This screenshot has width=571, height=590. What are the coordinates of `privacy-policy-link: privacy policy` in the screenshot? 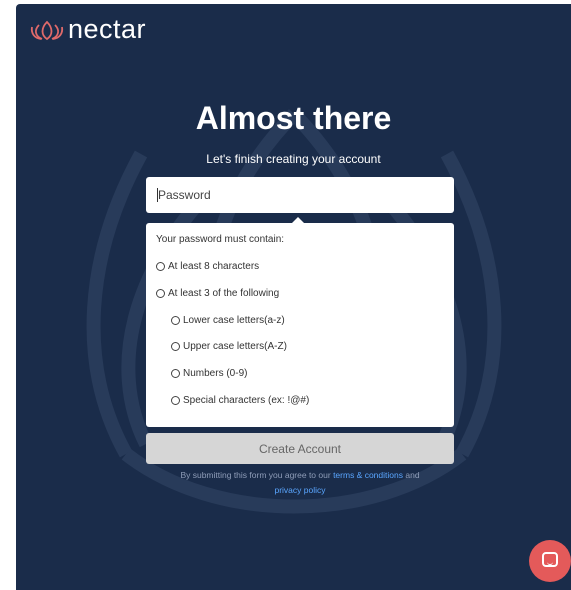 It's located at (299, 490).